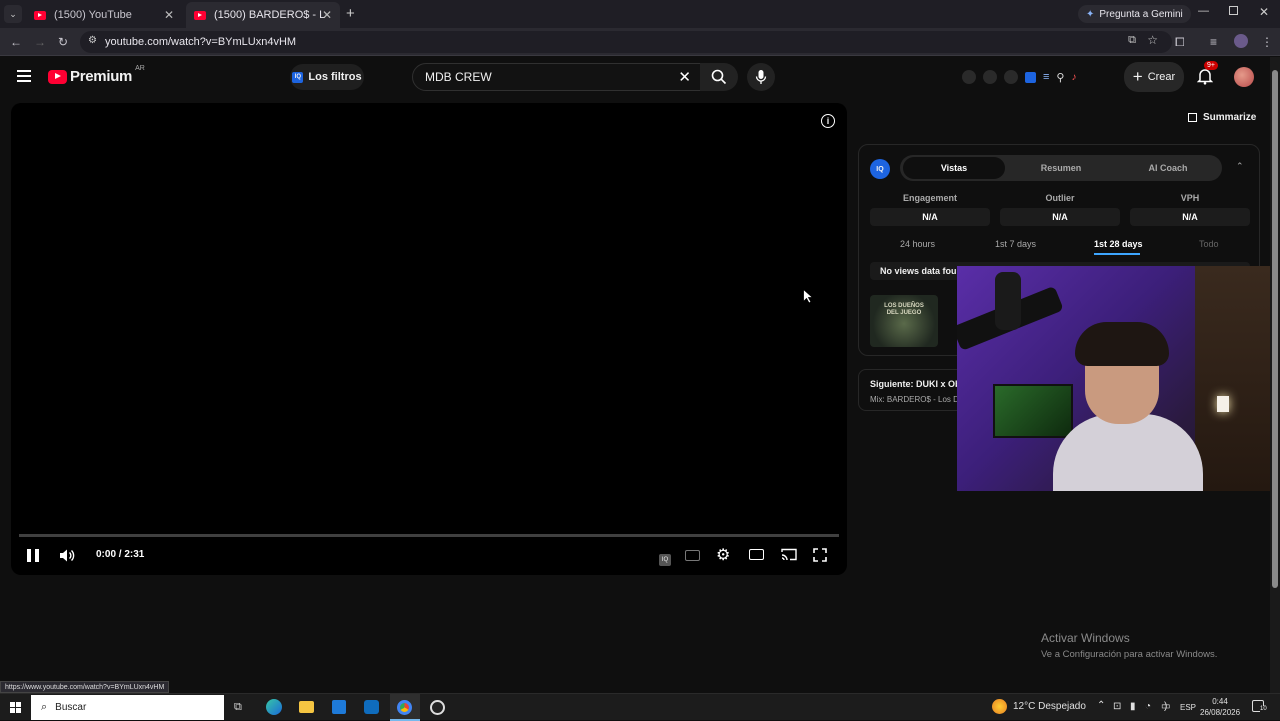 The image size is (1280, 721). I want to click on collapse-chevron-icon: ⌃, so click(1240, 166).